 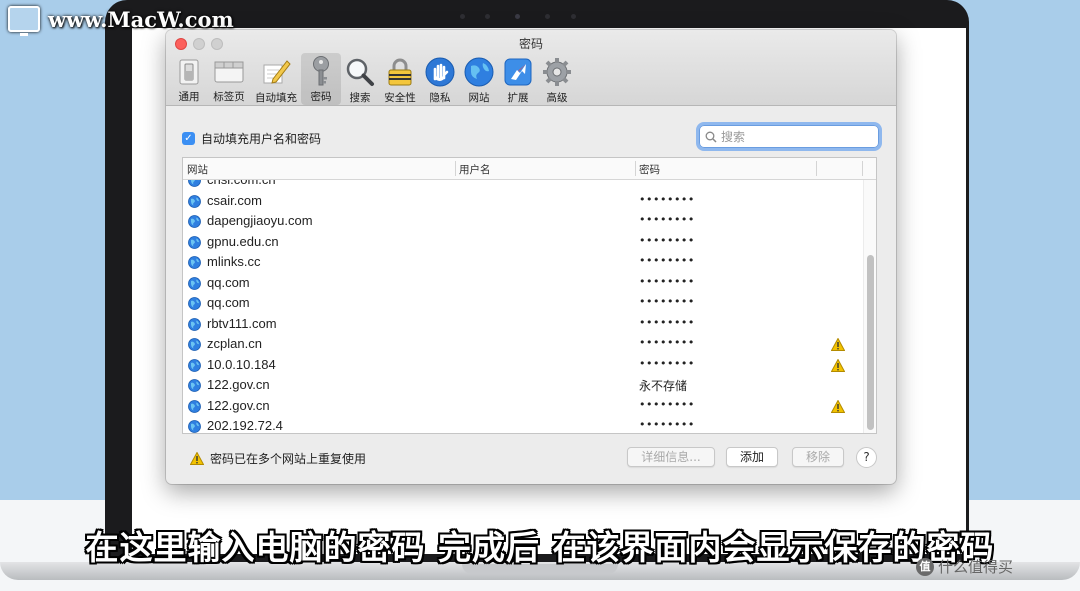 I want to click on scrollbar-thumb, so click(x=870, y=342).